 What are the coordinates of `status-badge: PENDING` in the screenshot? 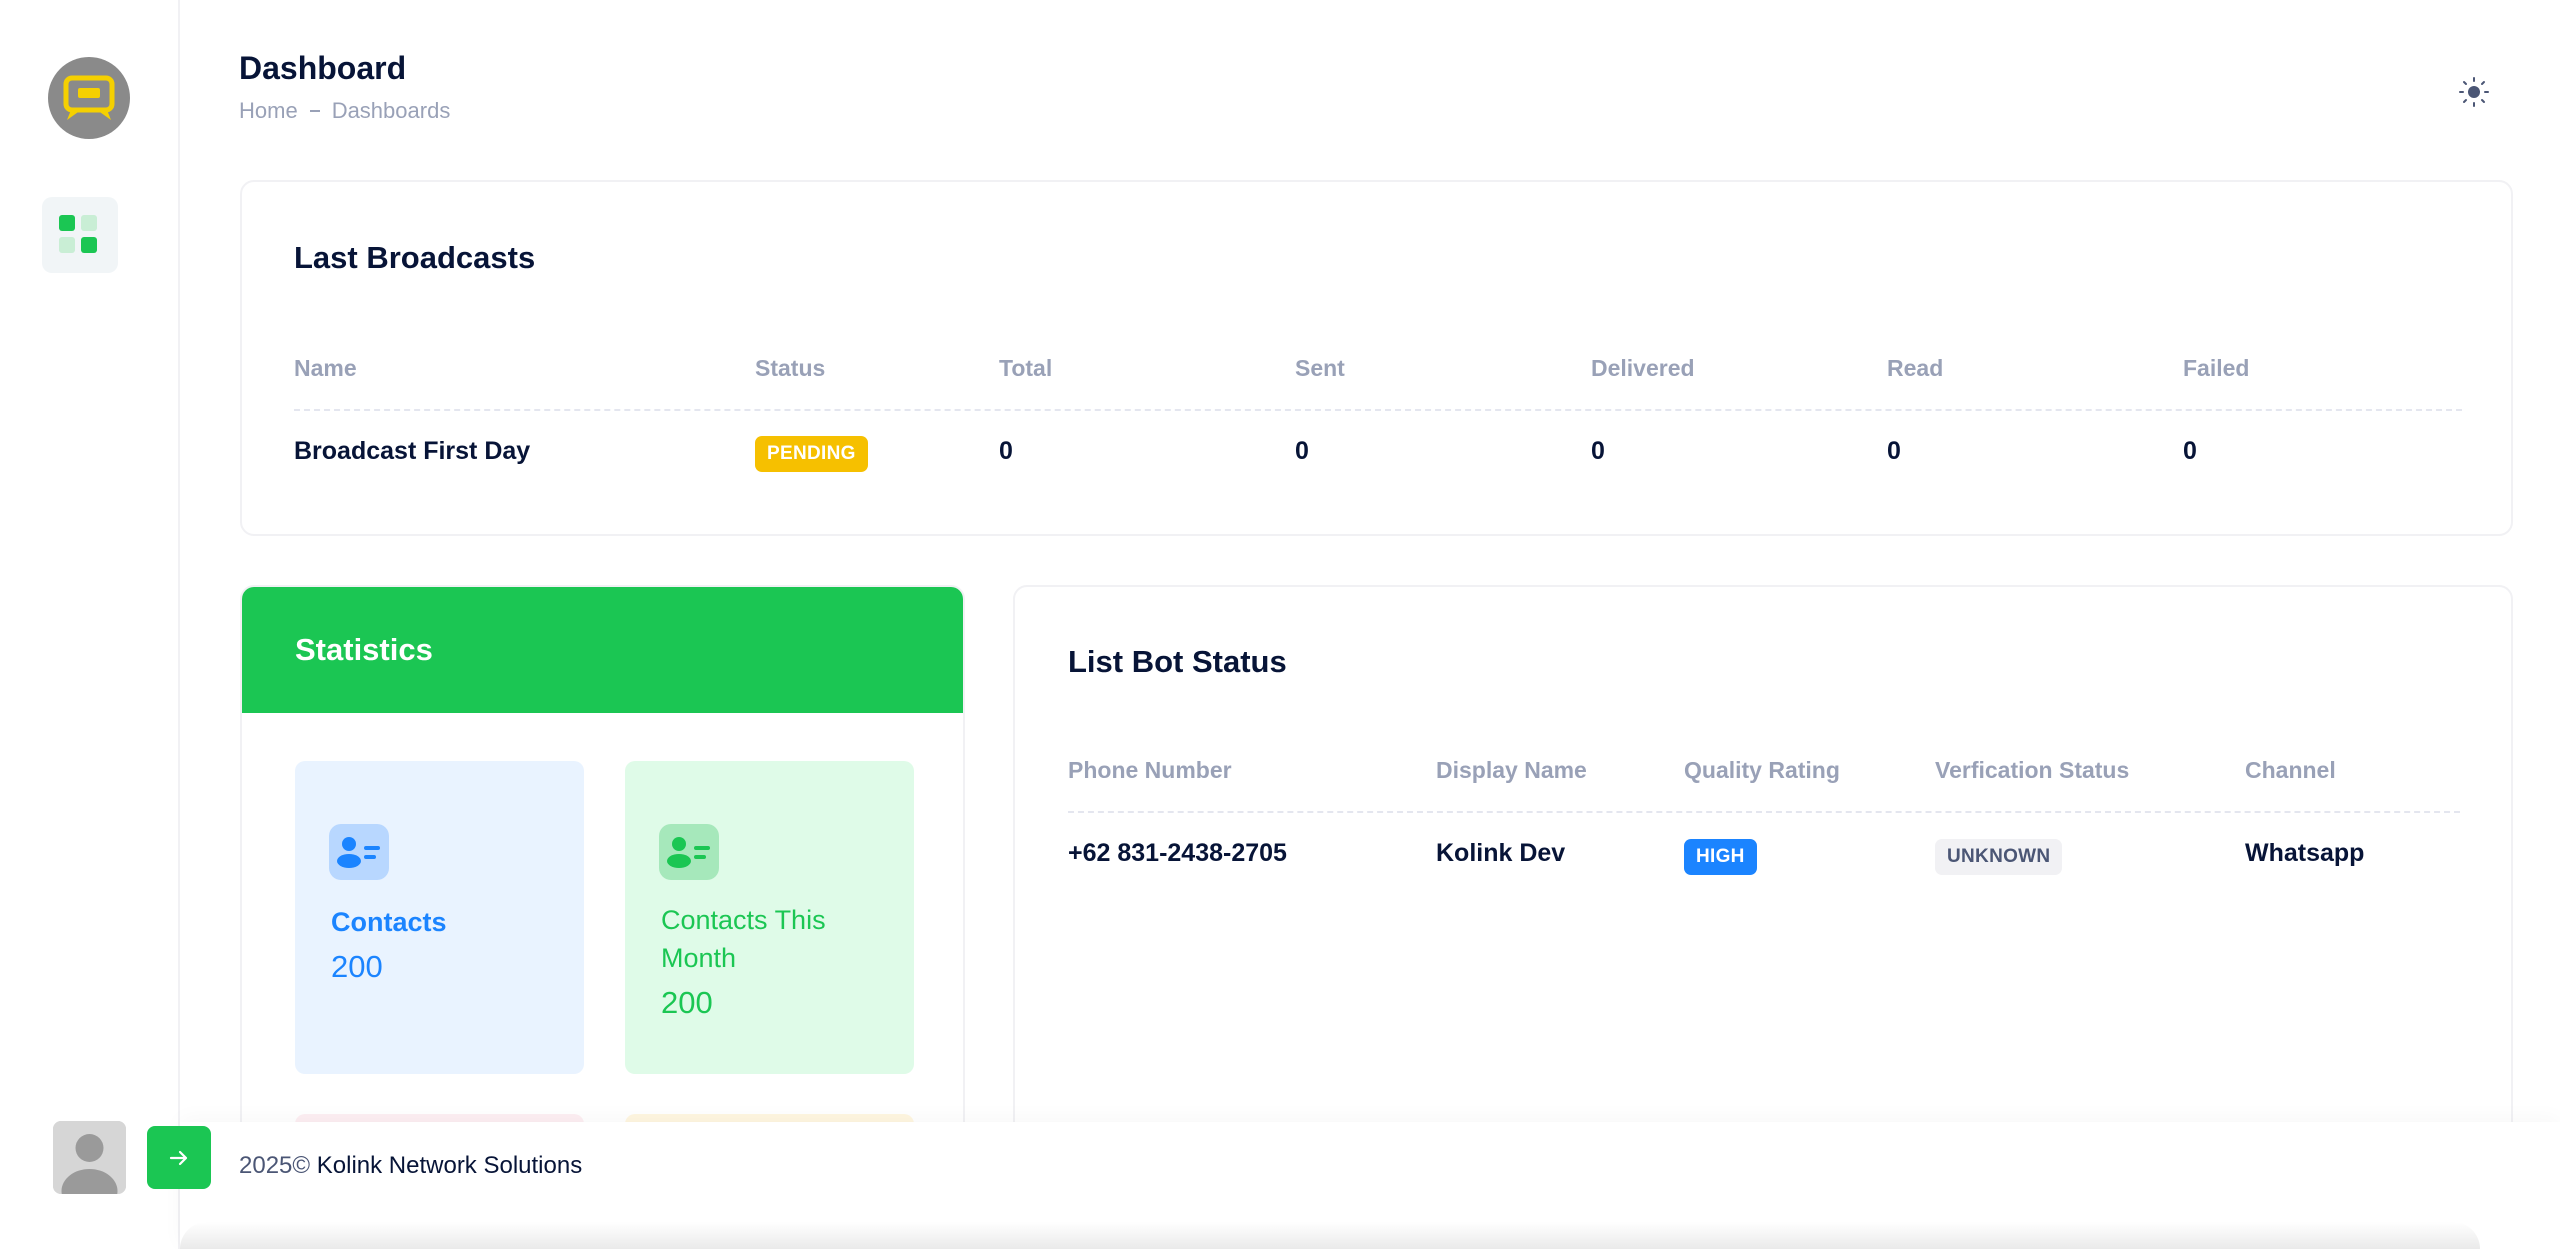 It's located at (811, 454).